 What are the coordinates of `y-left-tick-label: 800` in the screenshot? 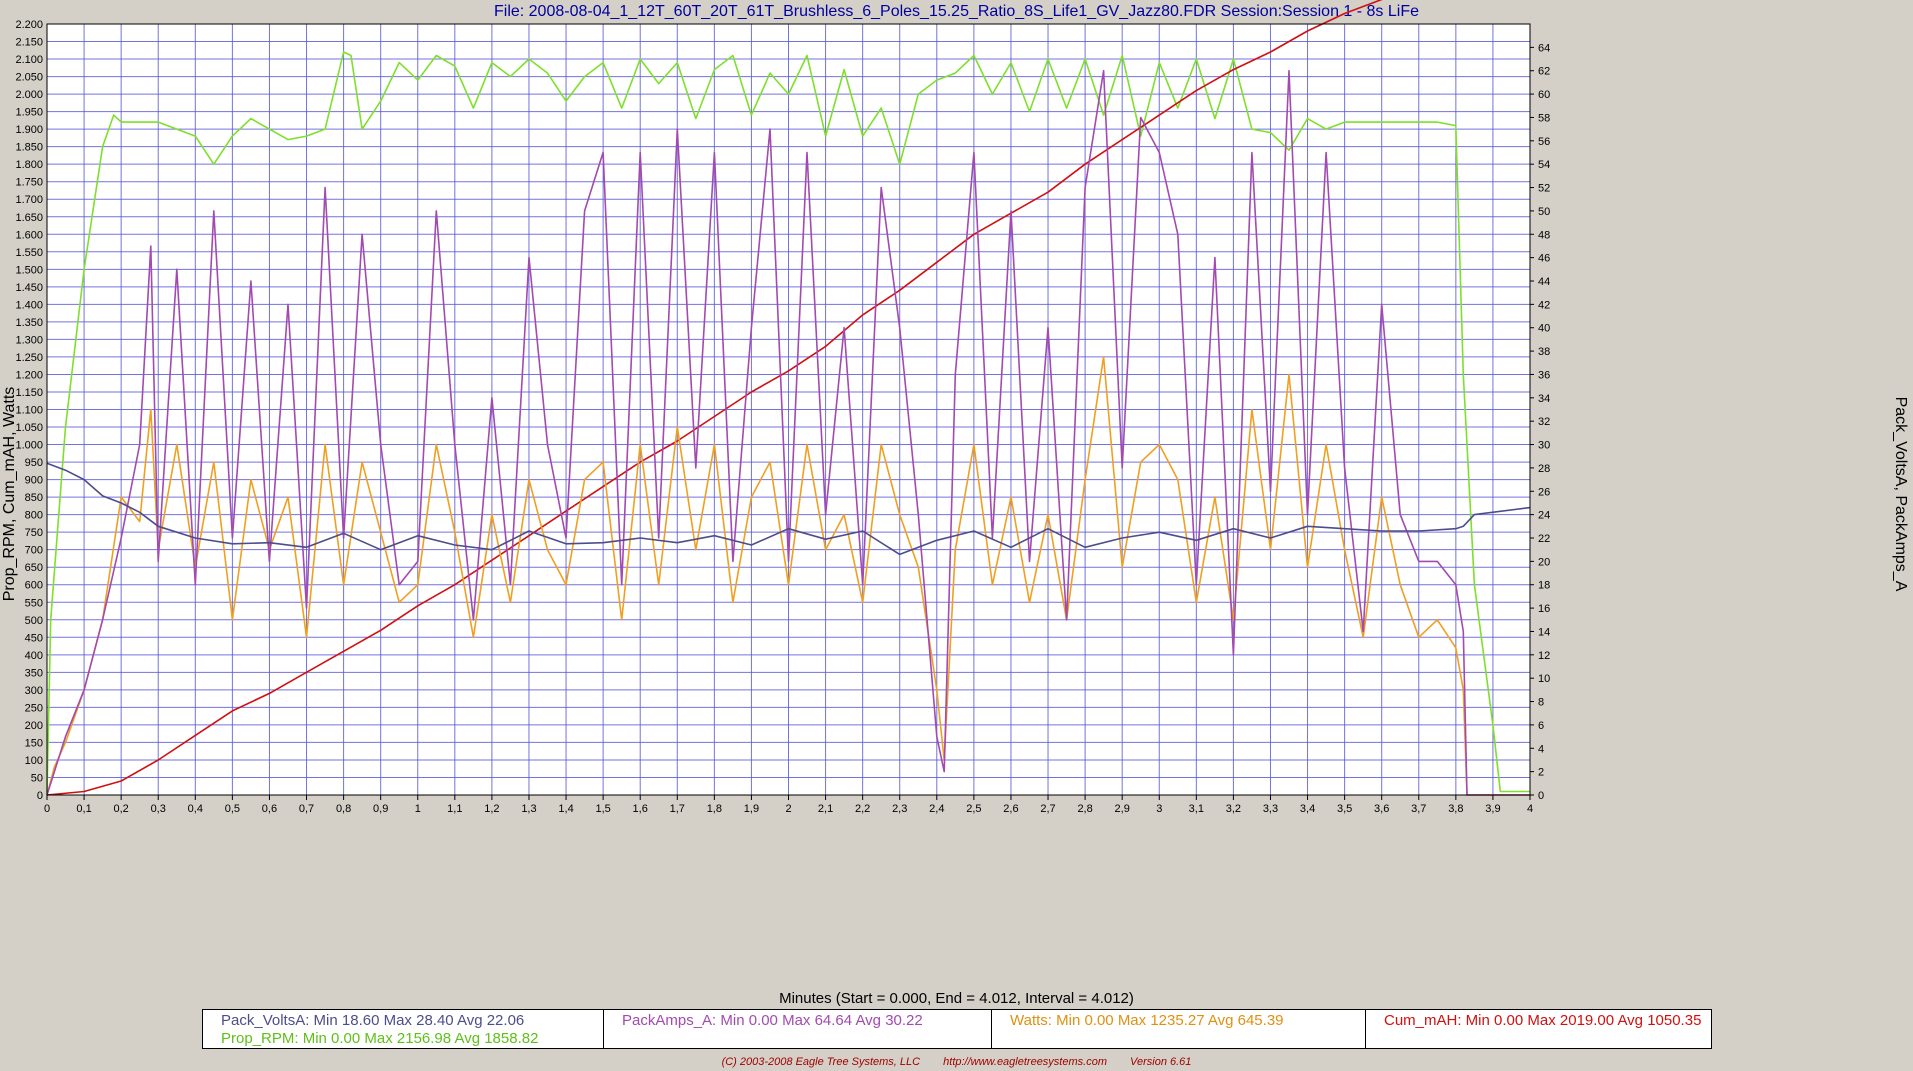 It's located at (34, 516).